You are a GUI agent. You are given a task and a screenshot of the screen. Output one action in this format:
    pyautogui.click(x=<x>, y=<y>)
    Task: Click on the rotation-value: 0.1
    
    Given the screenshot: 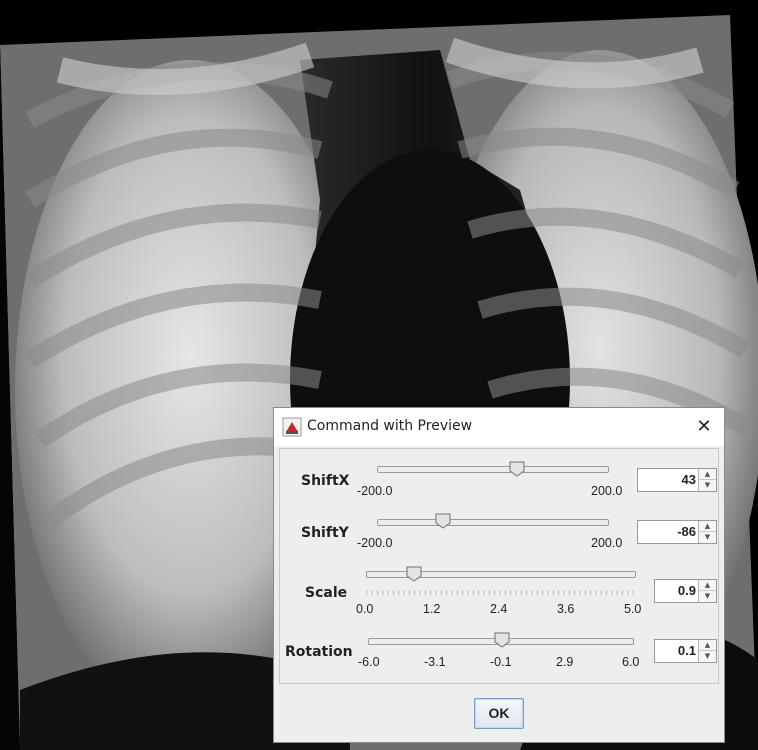 What is the action you would take?
    pyautogui.click(x=687, y=650)
    